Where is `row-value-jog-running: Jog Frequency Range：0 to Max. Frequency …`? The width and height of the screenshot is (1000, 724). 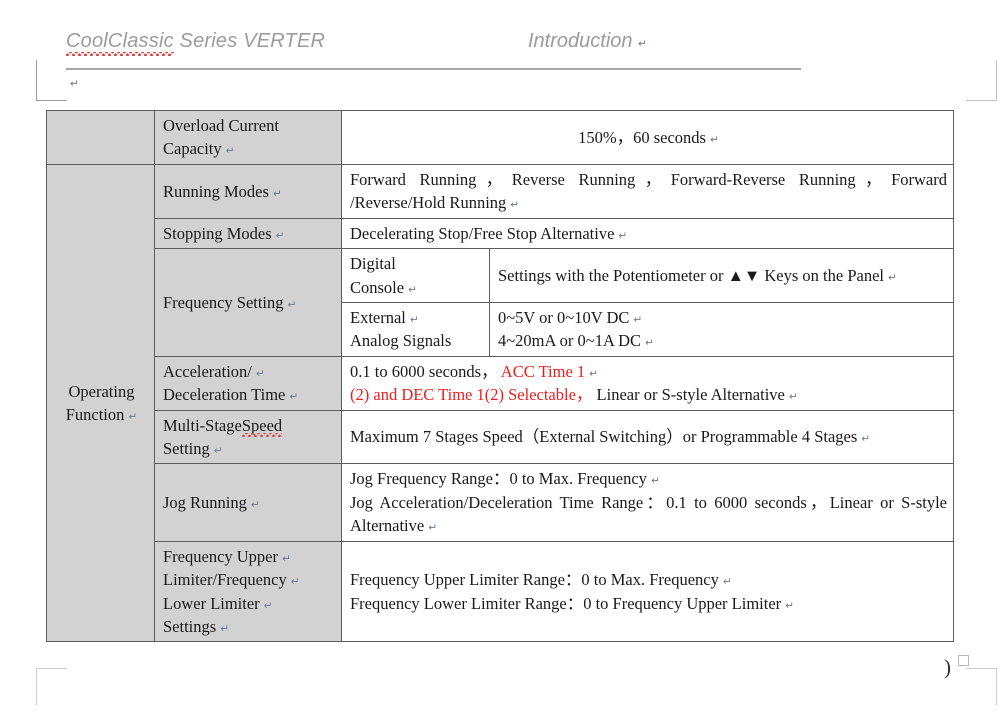
row-value-jog-running: Jog Frequency Range：0 to Max. Frequency … is located at coordinates (647, 502).